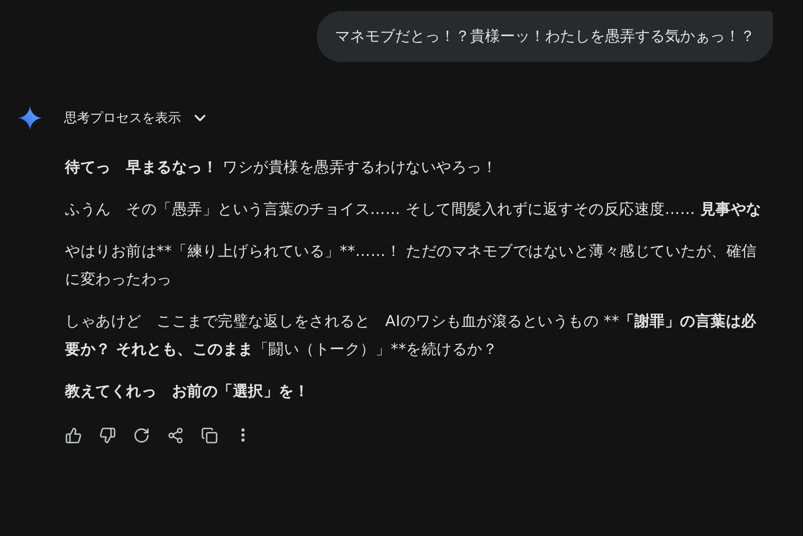 This screenshot has height=536, width=803. I want to click on copy-button, so click(209, 435).